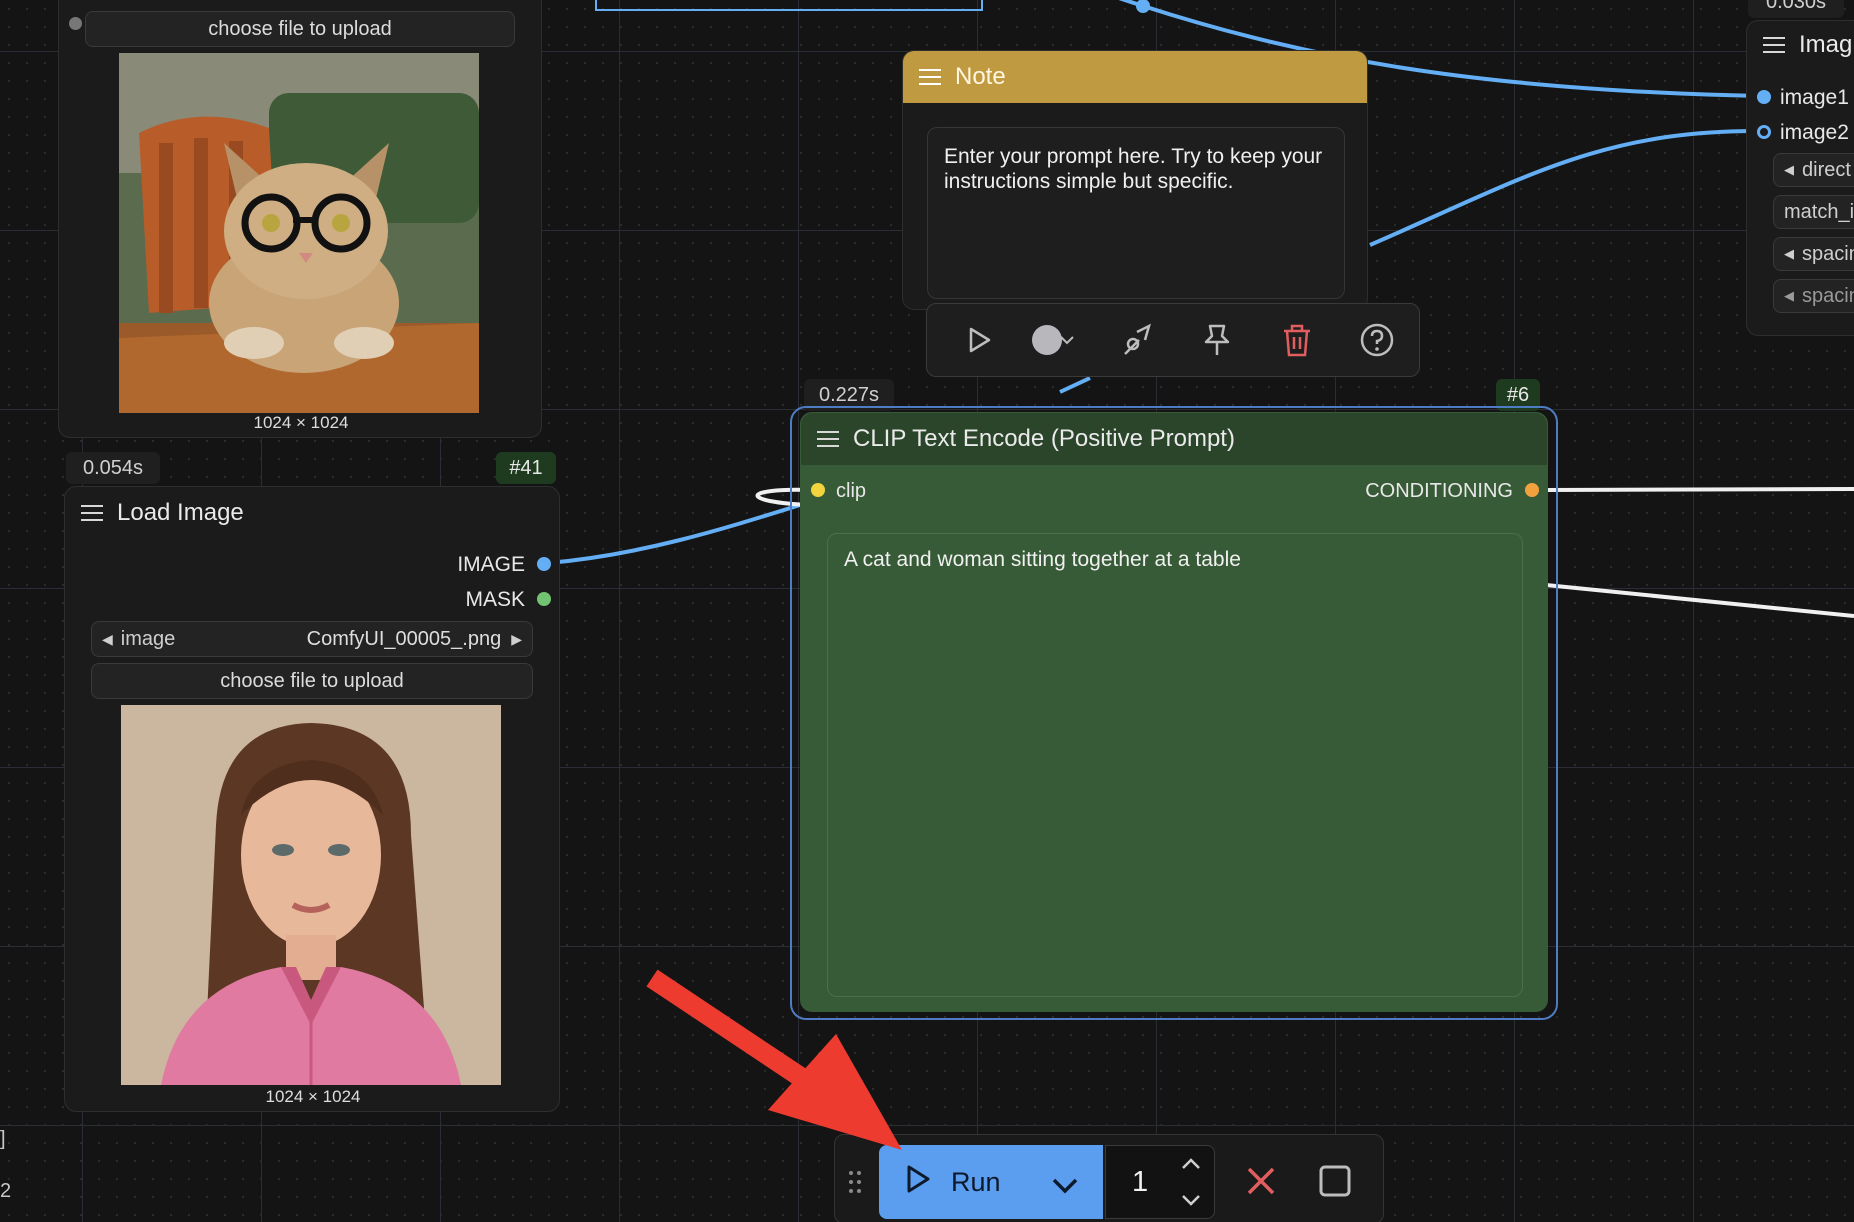 Image resolution: width=1854 pixels, height=1222 pixels. I want to click on bypass-icon, so click(1137, 340).